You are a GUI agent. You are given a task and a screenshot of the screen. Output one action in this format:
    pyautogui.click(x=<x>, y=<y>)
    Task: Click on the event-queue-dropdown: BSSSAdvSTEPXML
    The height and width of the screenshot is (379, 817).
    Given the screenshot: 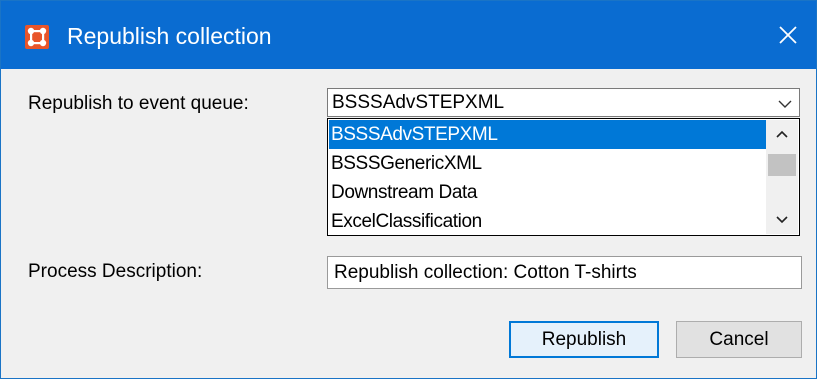 What is the action you would take?
    pyautogui.click(x=563, y=102)
    